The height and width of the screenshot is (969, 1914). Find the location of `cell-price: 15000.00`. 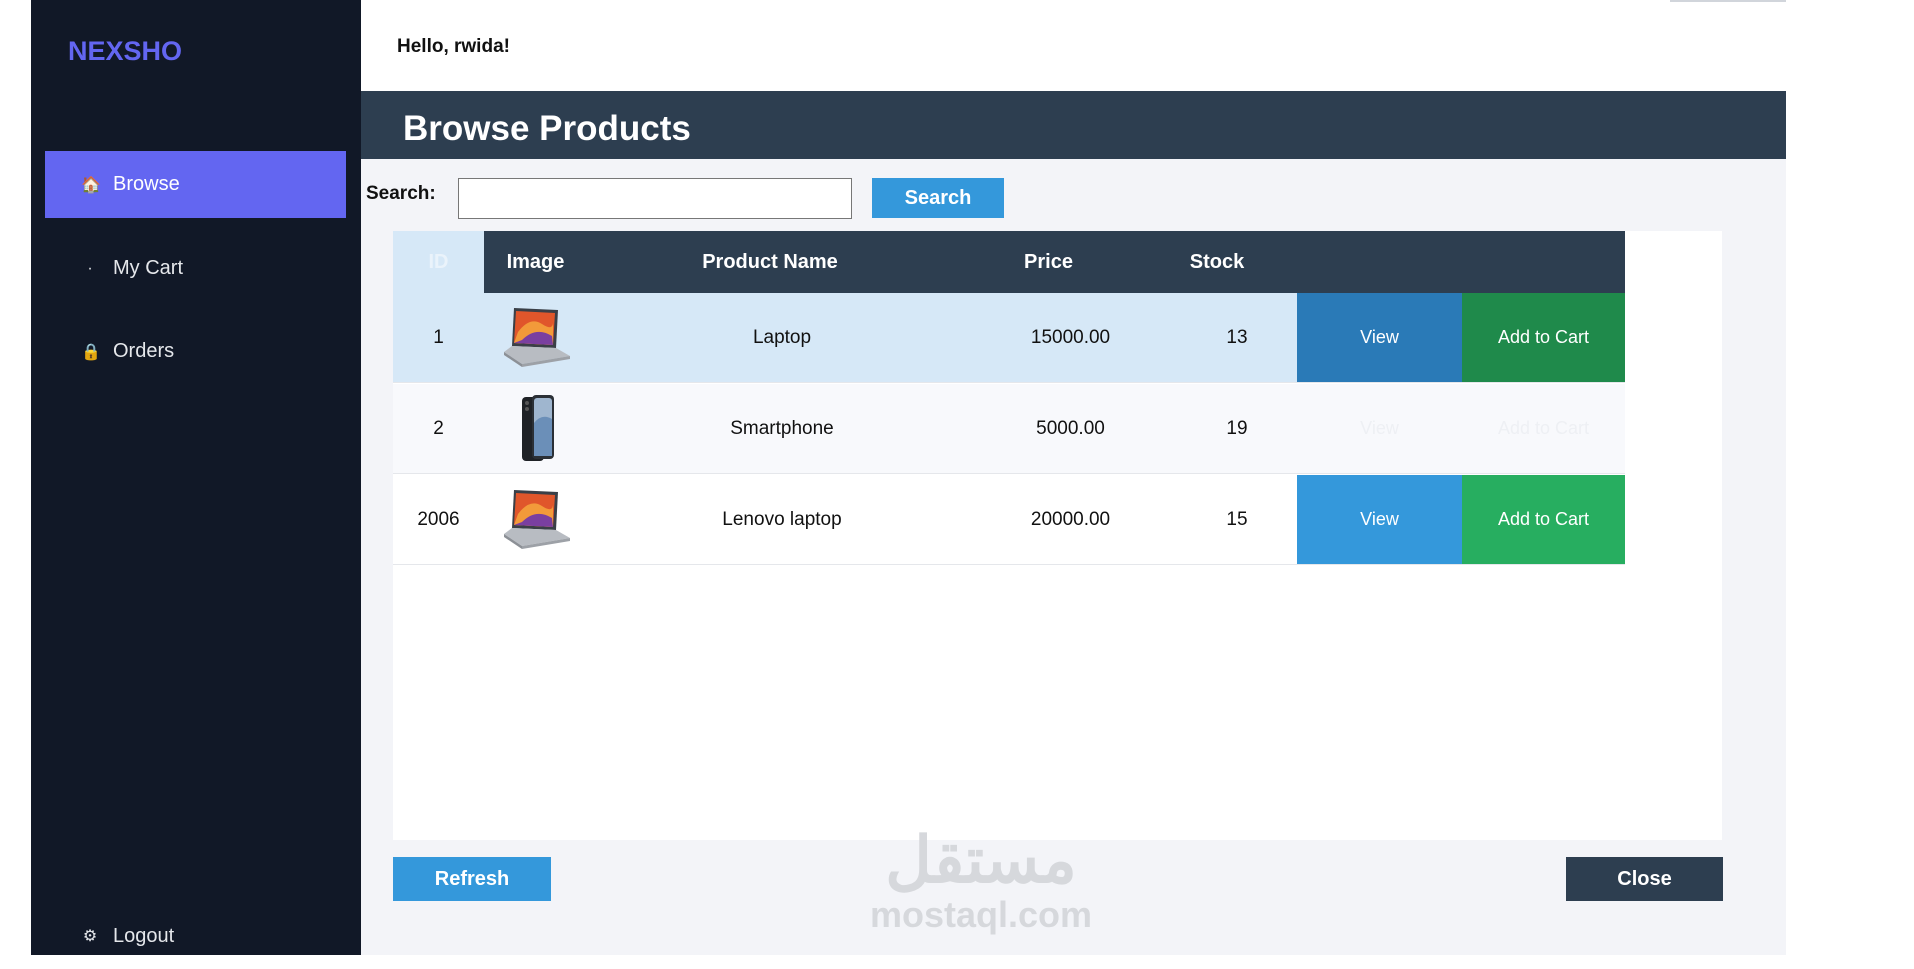

cell-price: 15000.00 is located at coordinates (1070, 337).